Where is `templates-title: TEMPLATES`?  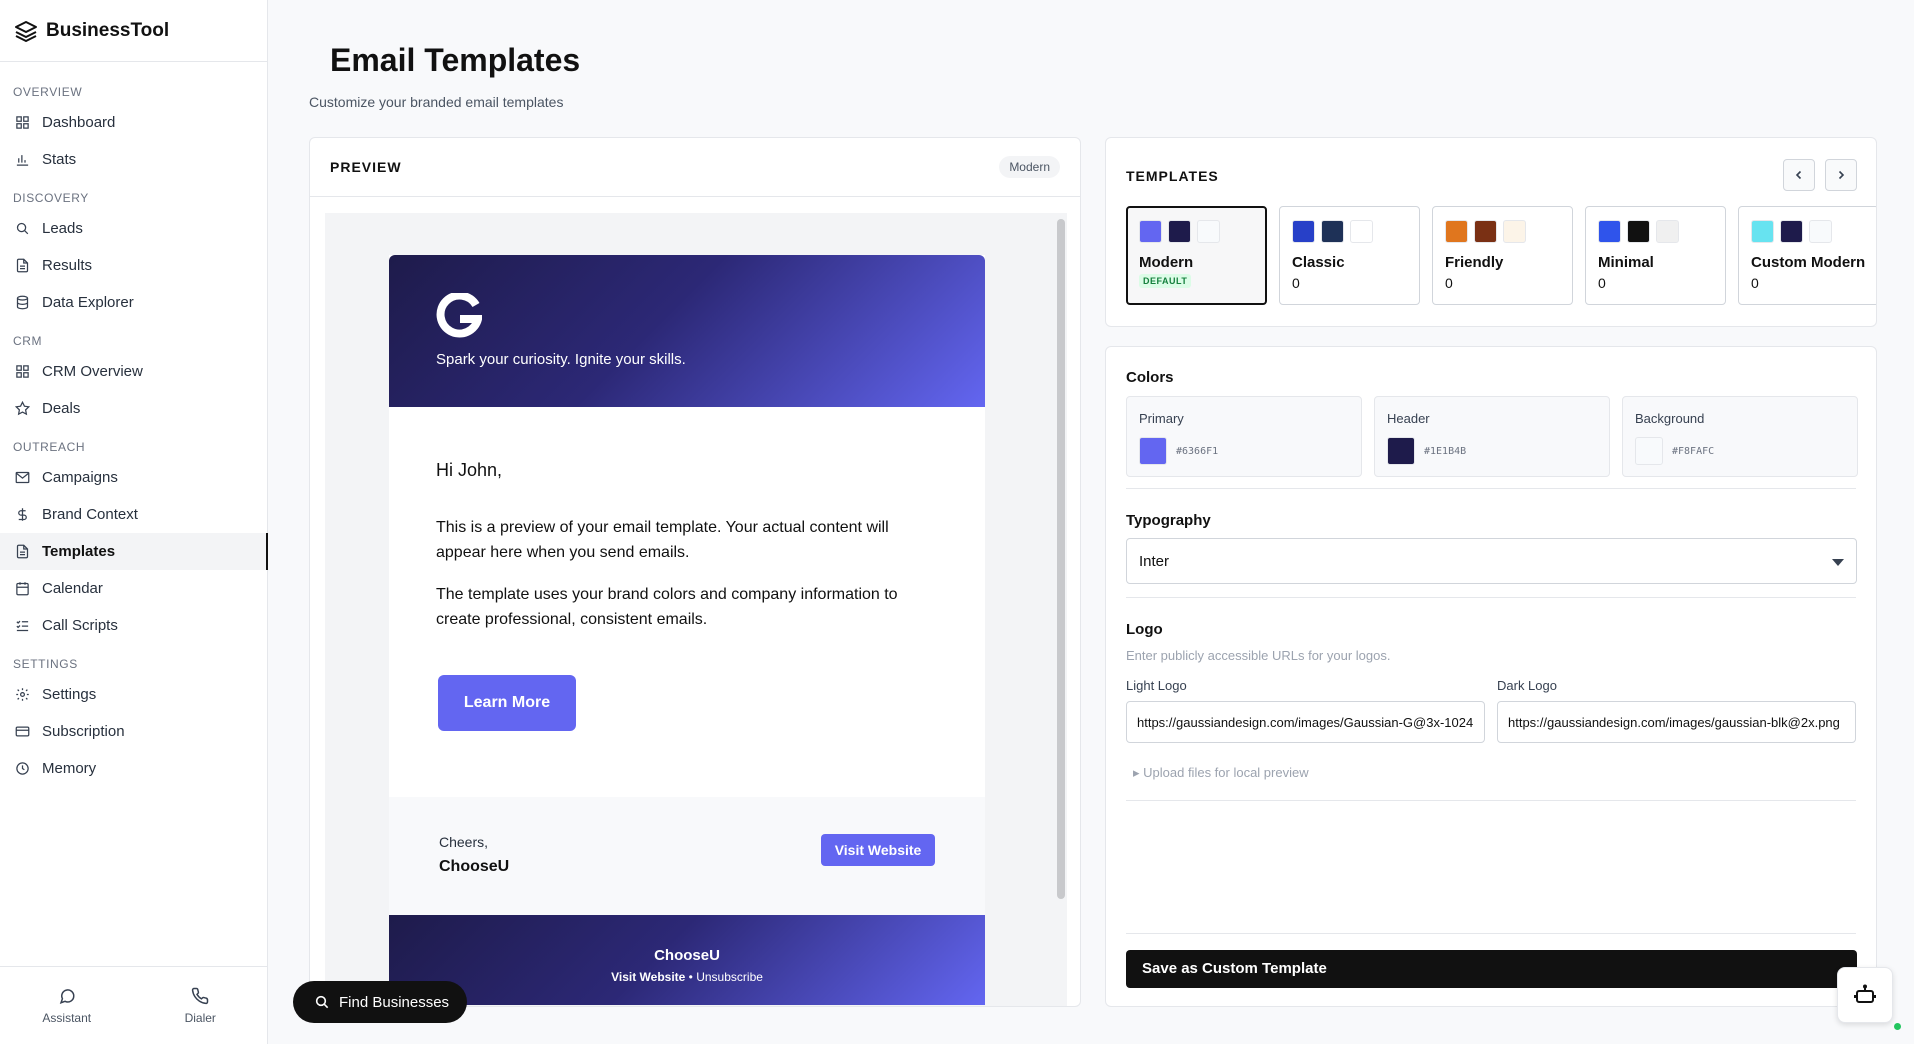 templates-title: TEMPLATES is located at coordinates (1172, 176).